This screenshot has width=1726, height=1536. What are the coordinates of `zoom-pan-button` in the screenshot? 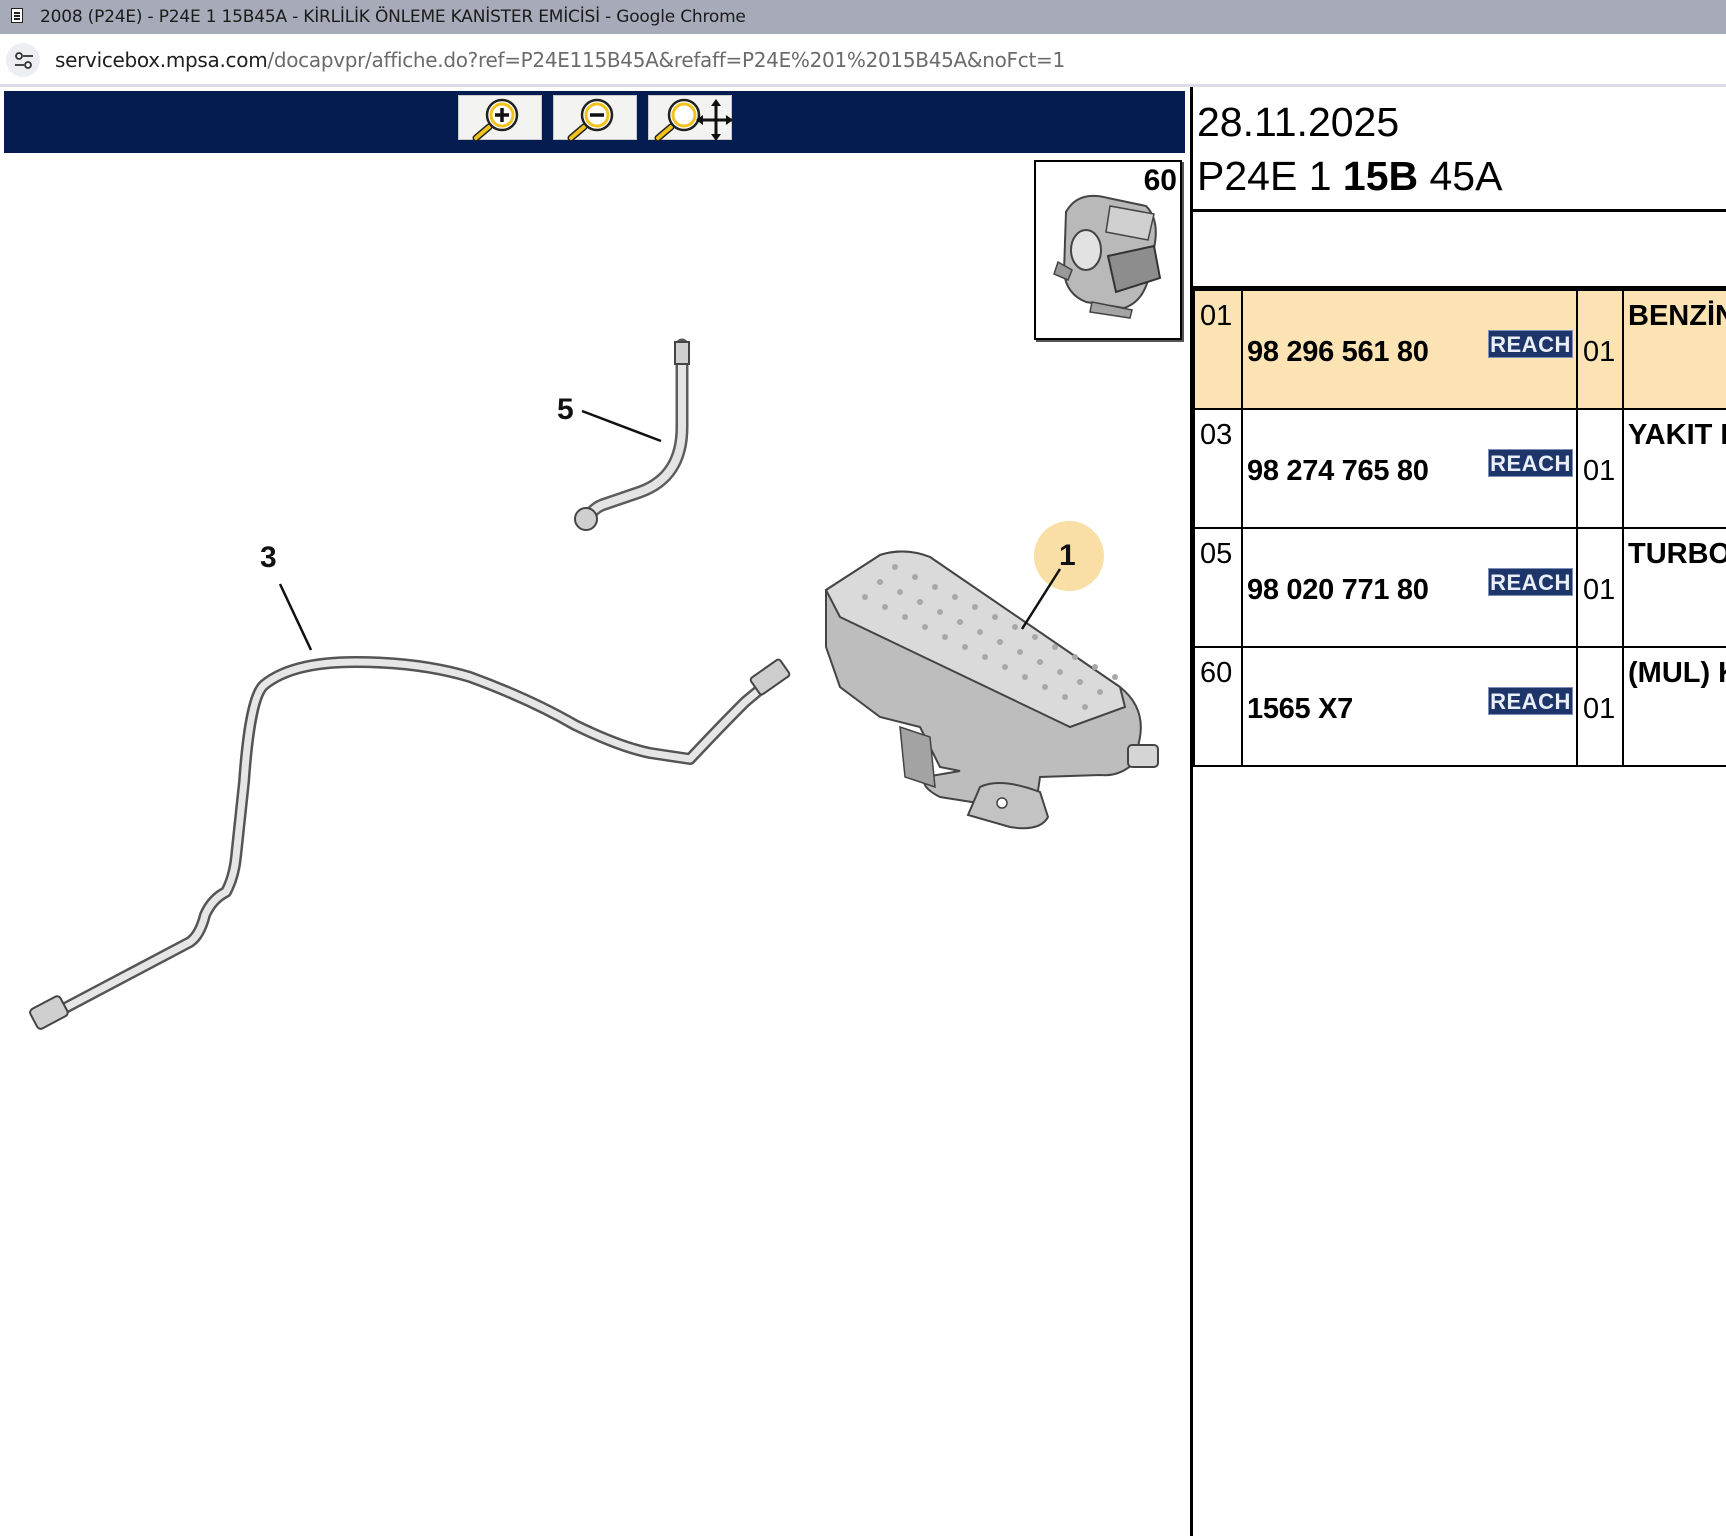 It's located at (690, 118).